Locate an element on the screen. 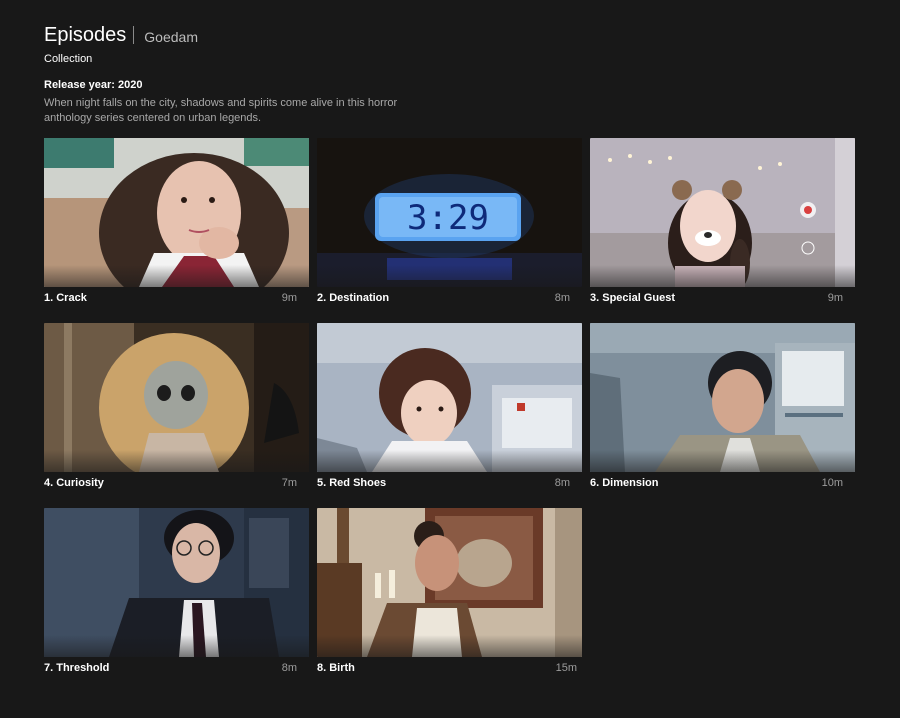 The image size is (900, 718). episode-title: 4. Curiosity is located at coordinates (74, 482).